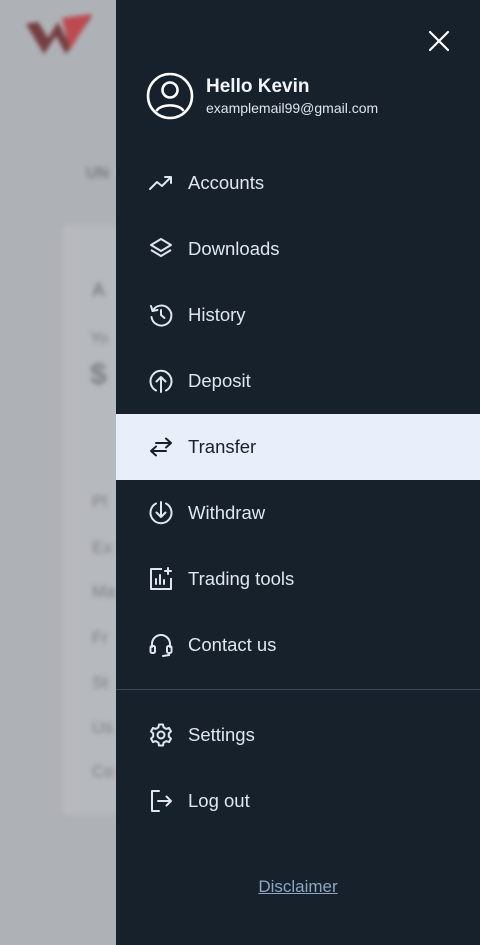 The image size is (480, 945). I want to click on background-text: UN, so click(98, 173).